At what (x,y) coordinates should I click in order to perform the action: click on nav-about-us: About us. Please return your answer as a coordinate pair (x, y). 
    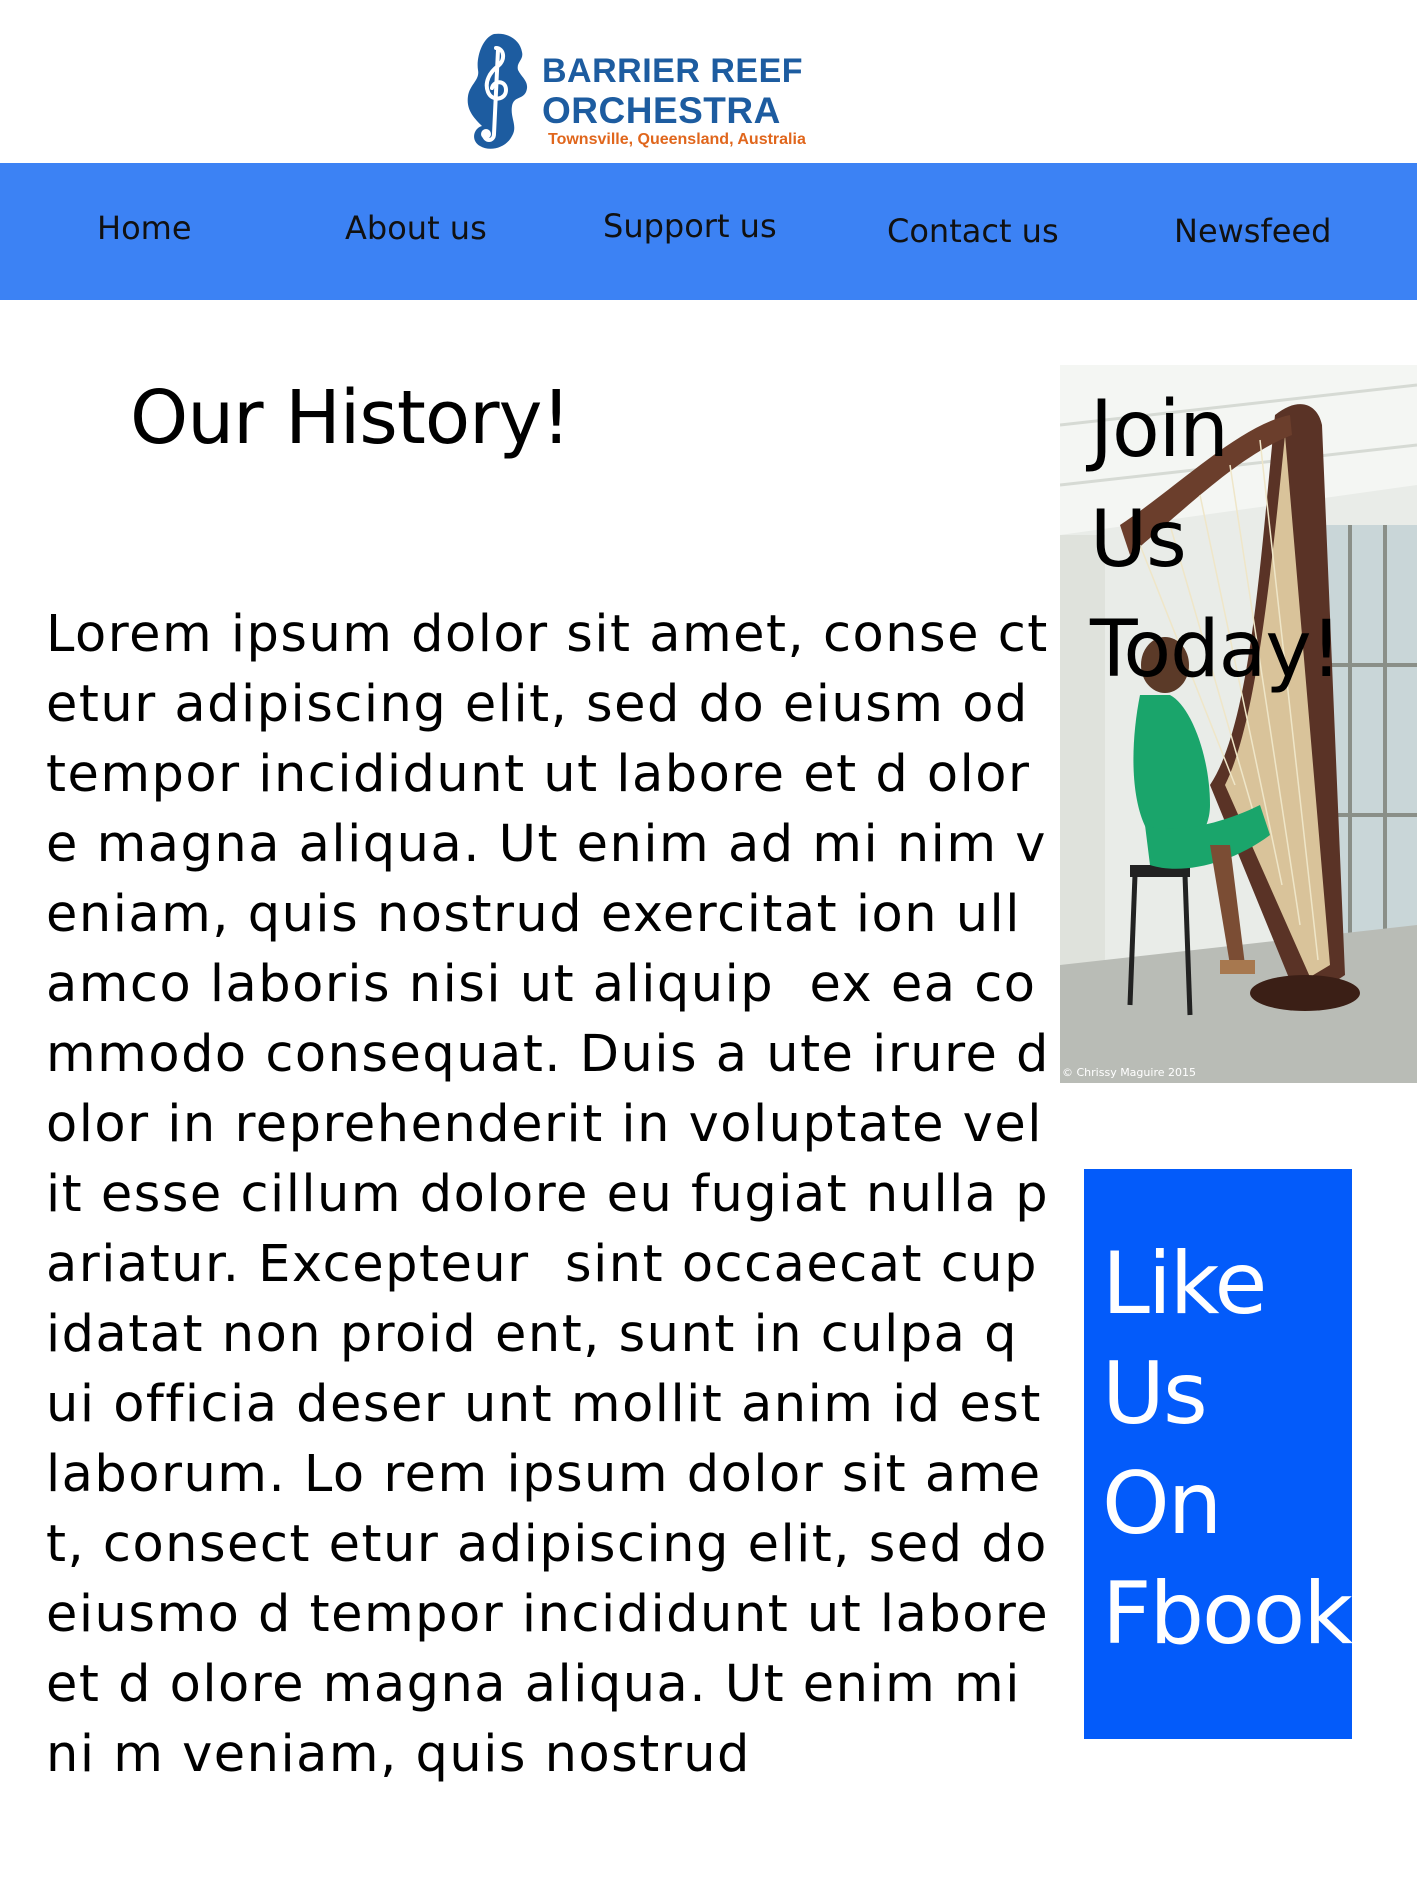
    Looking at the image, I should click on (416, 228).